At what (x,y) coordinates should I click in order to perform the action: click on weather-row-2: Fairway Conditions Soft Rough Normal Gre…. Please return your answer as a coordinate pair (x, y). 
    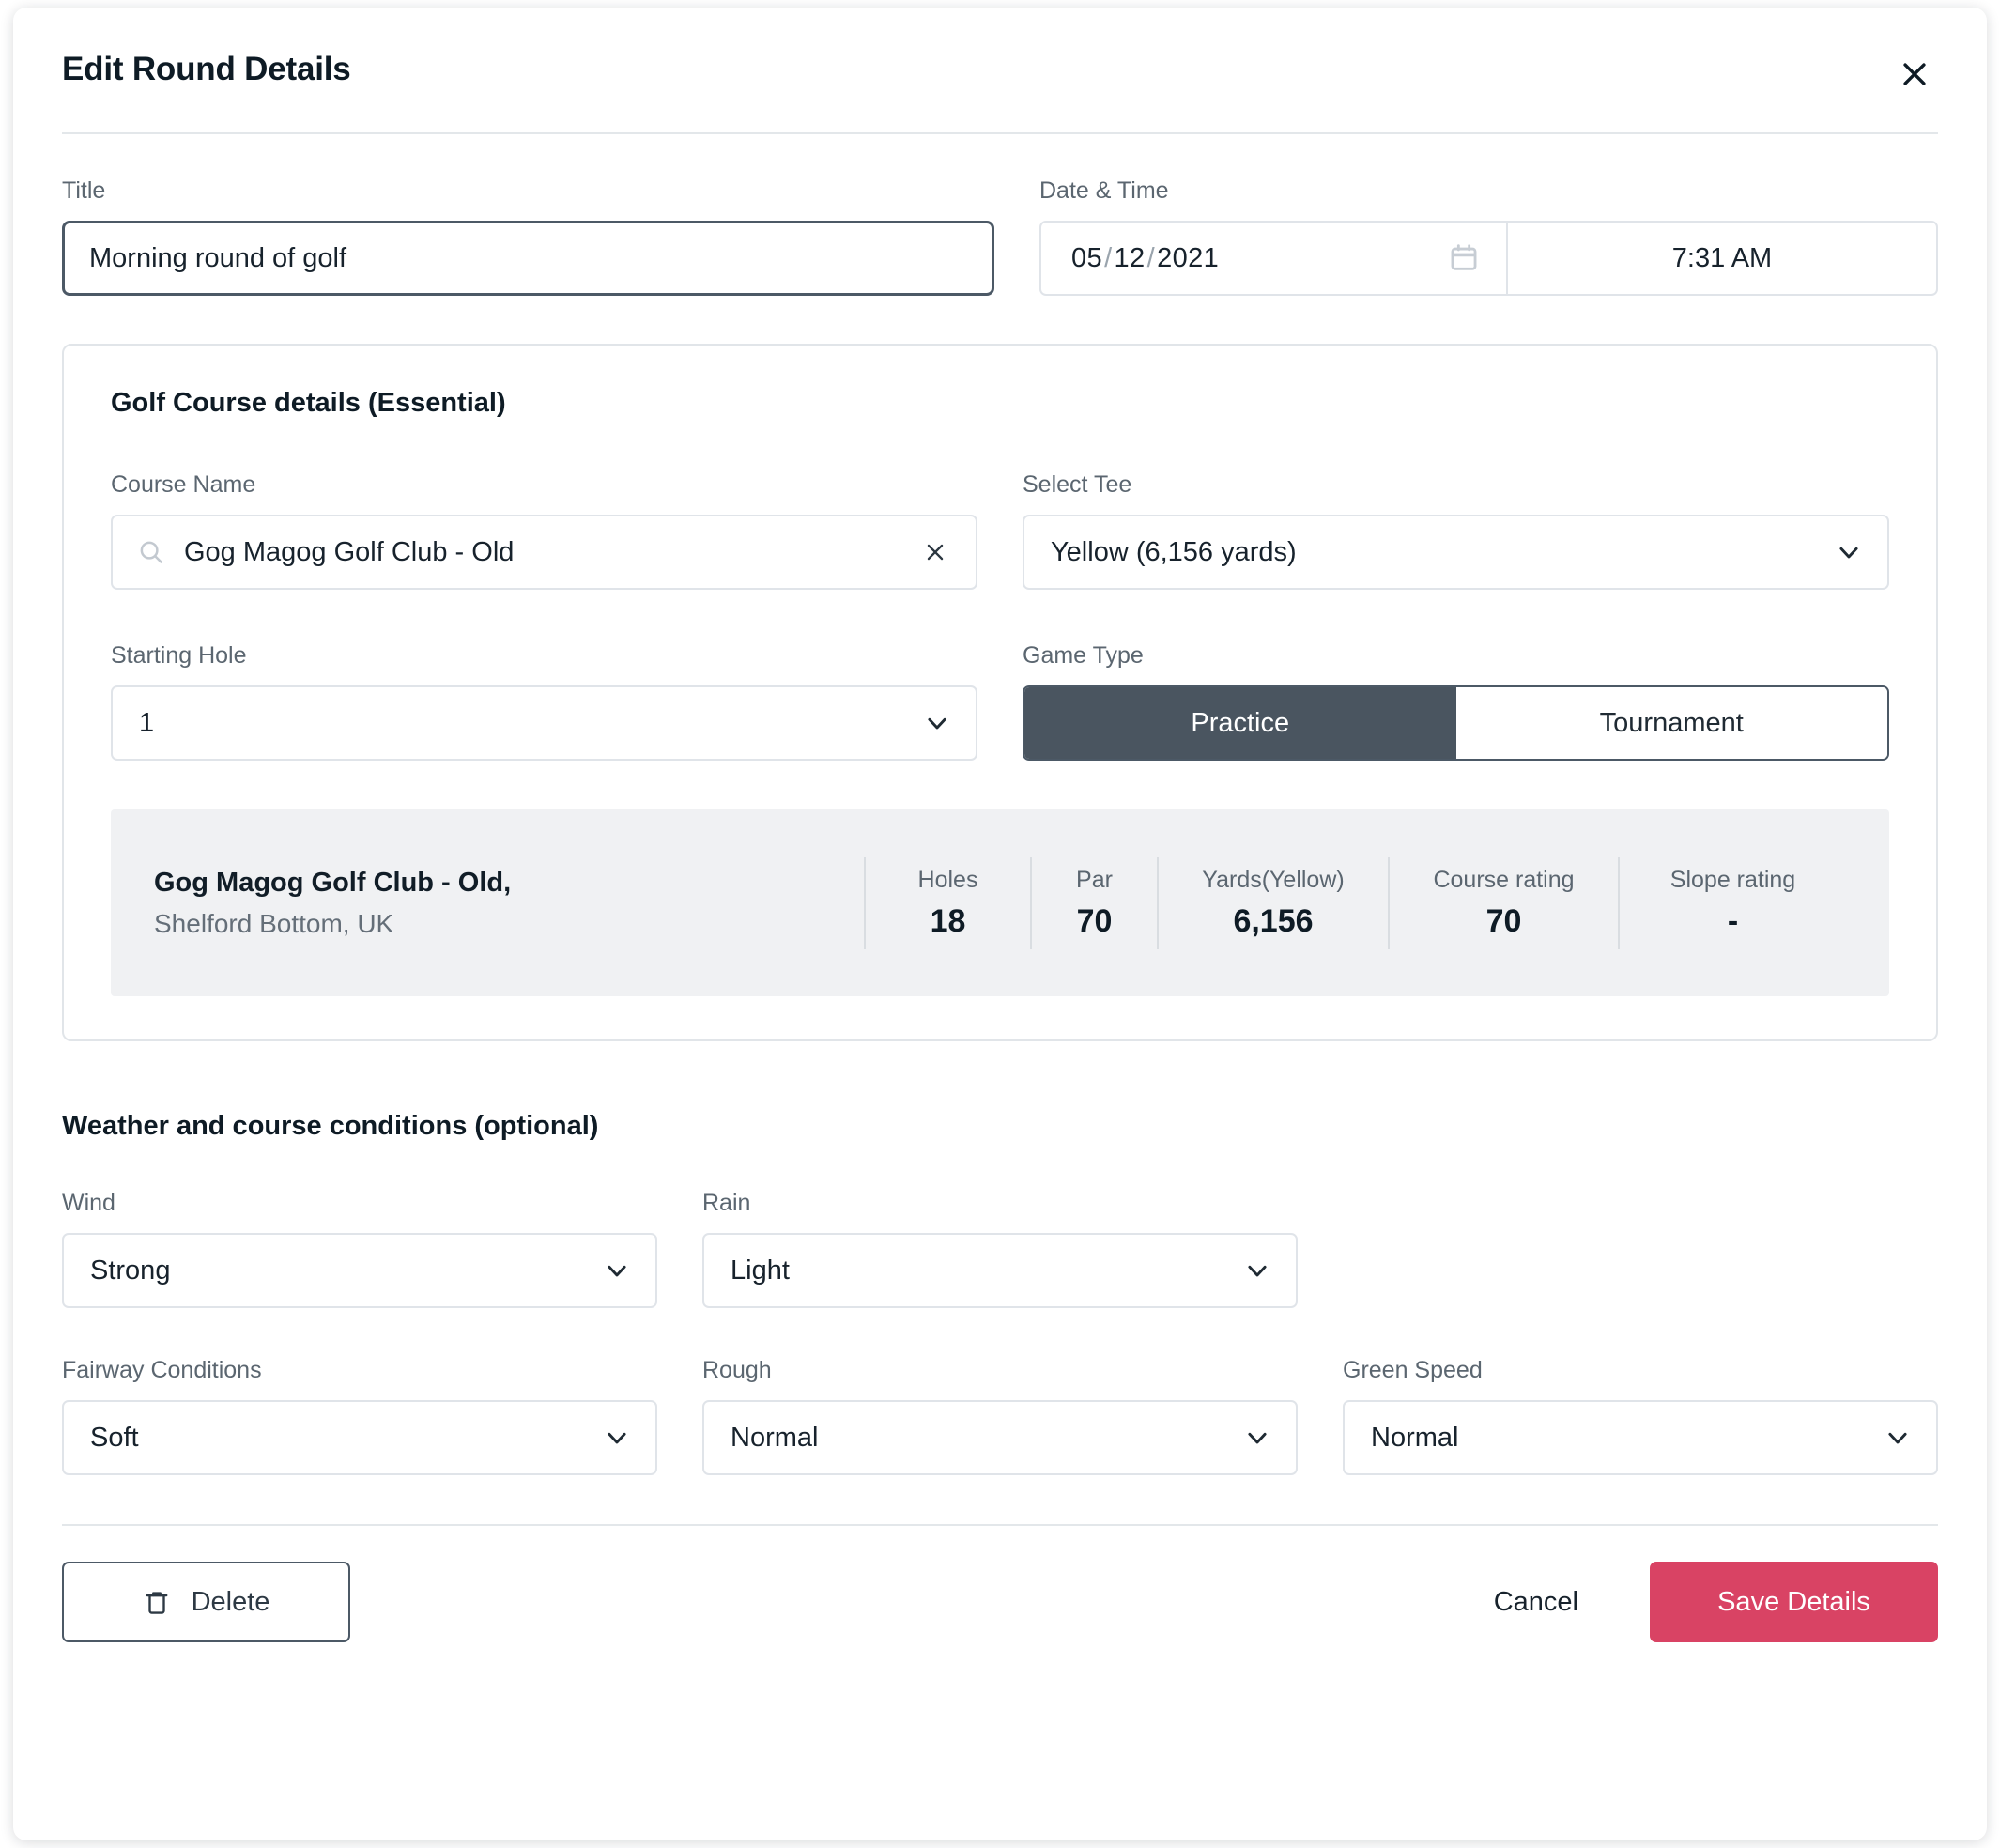
    Looking at the image, I should click on (1000, 1416).